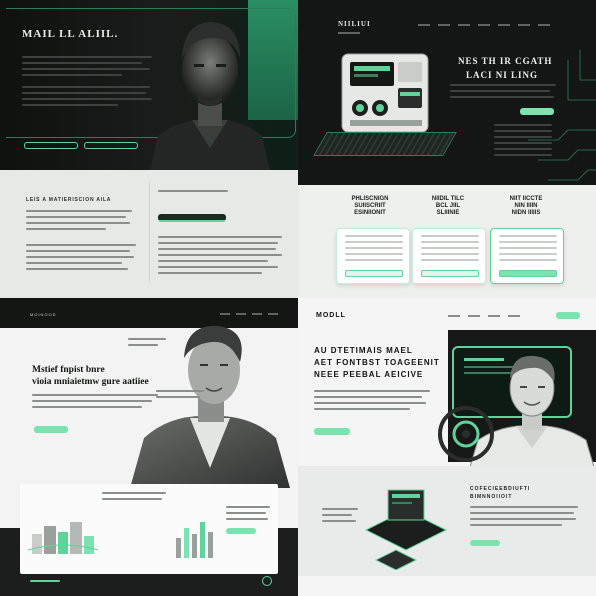 The height and width of the screenshot is (596, 596). Describe the element at coordinates (90, 83) in the screenshot. I see `hero-text-block` at that location.